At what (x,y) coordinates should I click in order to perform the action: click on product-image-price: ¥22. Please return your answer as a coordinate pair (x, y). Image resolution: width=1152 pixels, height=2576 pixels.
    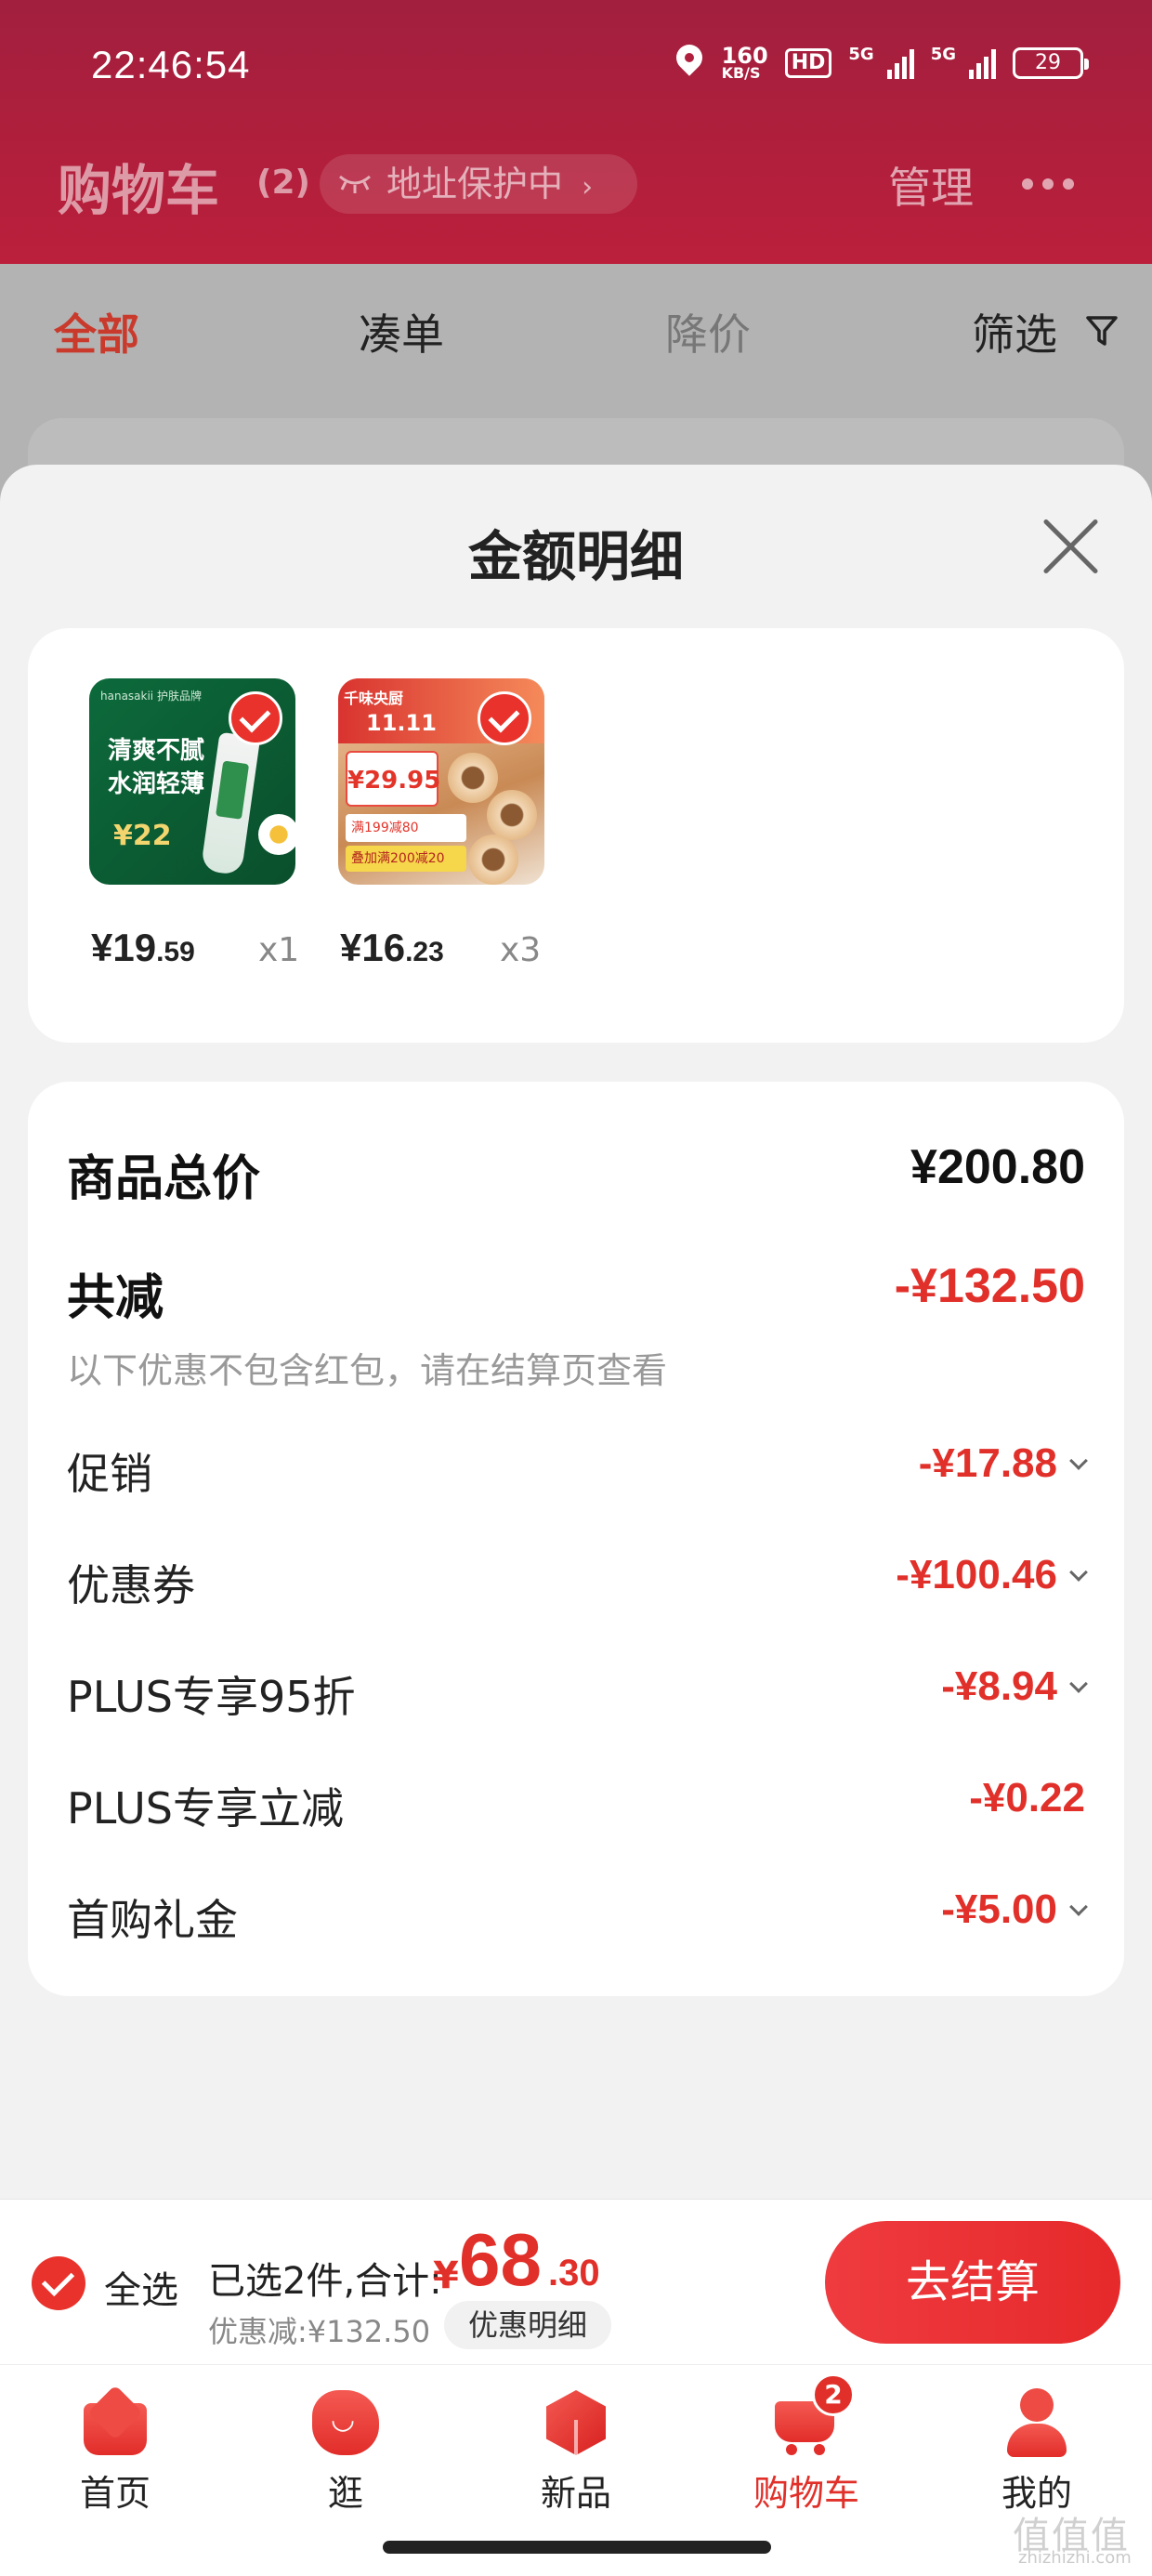
    Looking at the image, I should click on (142, 836).